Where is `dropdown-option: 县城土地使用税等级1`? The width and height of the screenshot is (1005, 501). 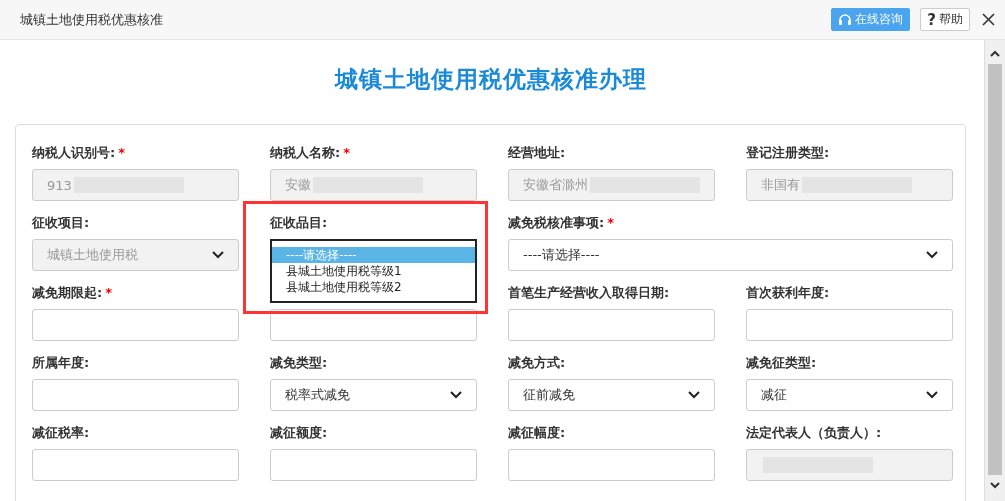 dropdown-option: 县城土地使用税等级1 is located at coordinates (373, 271).